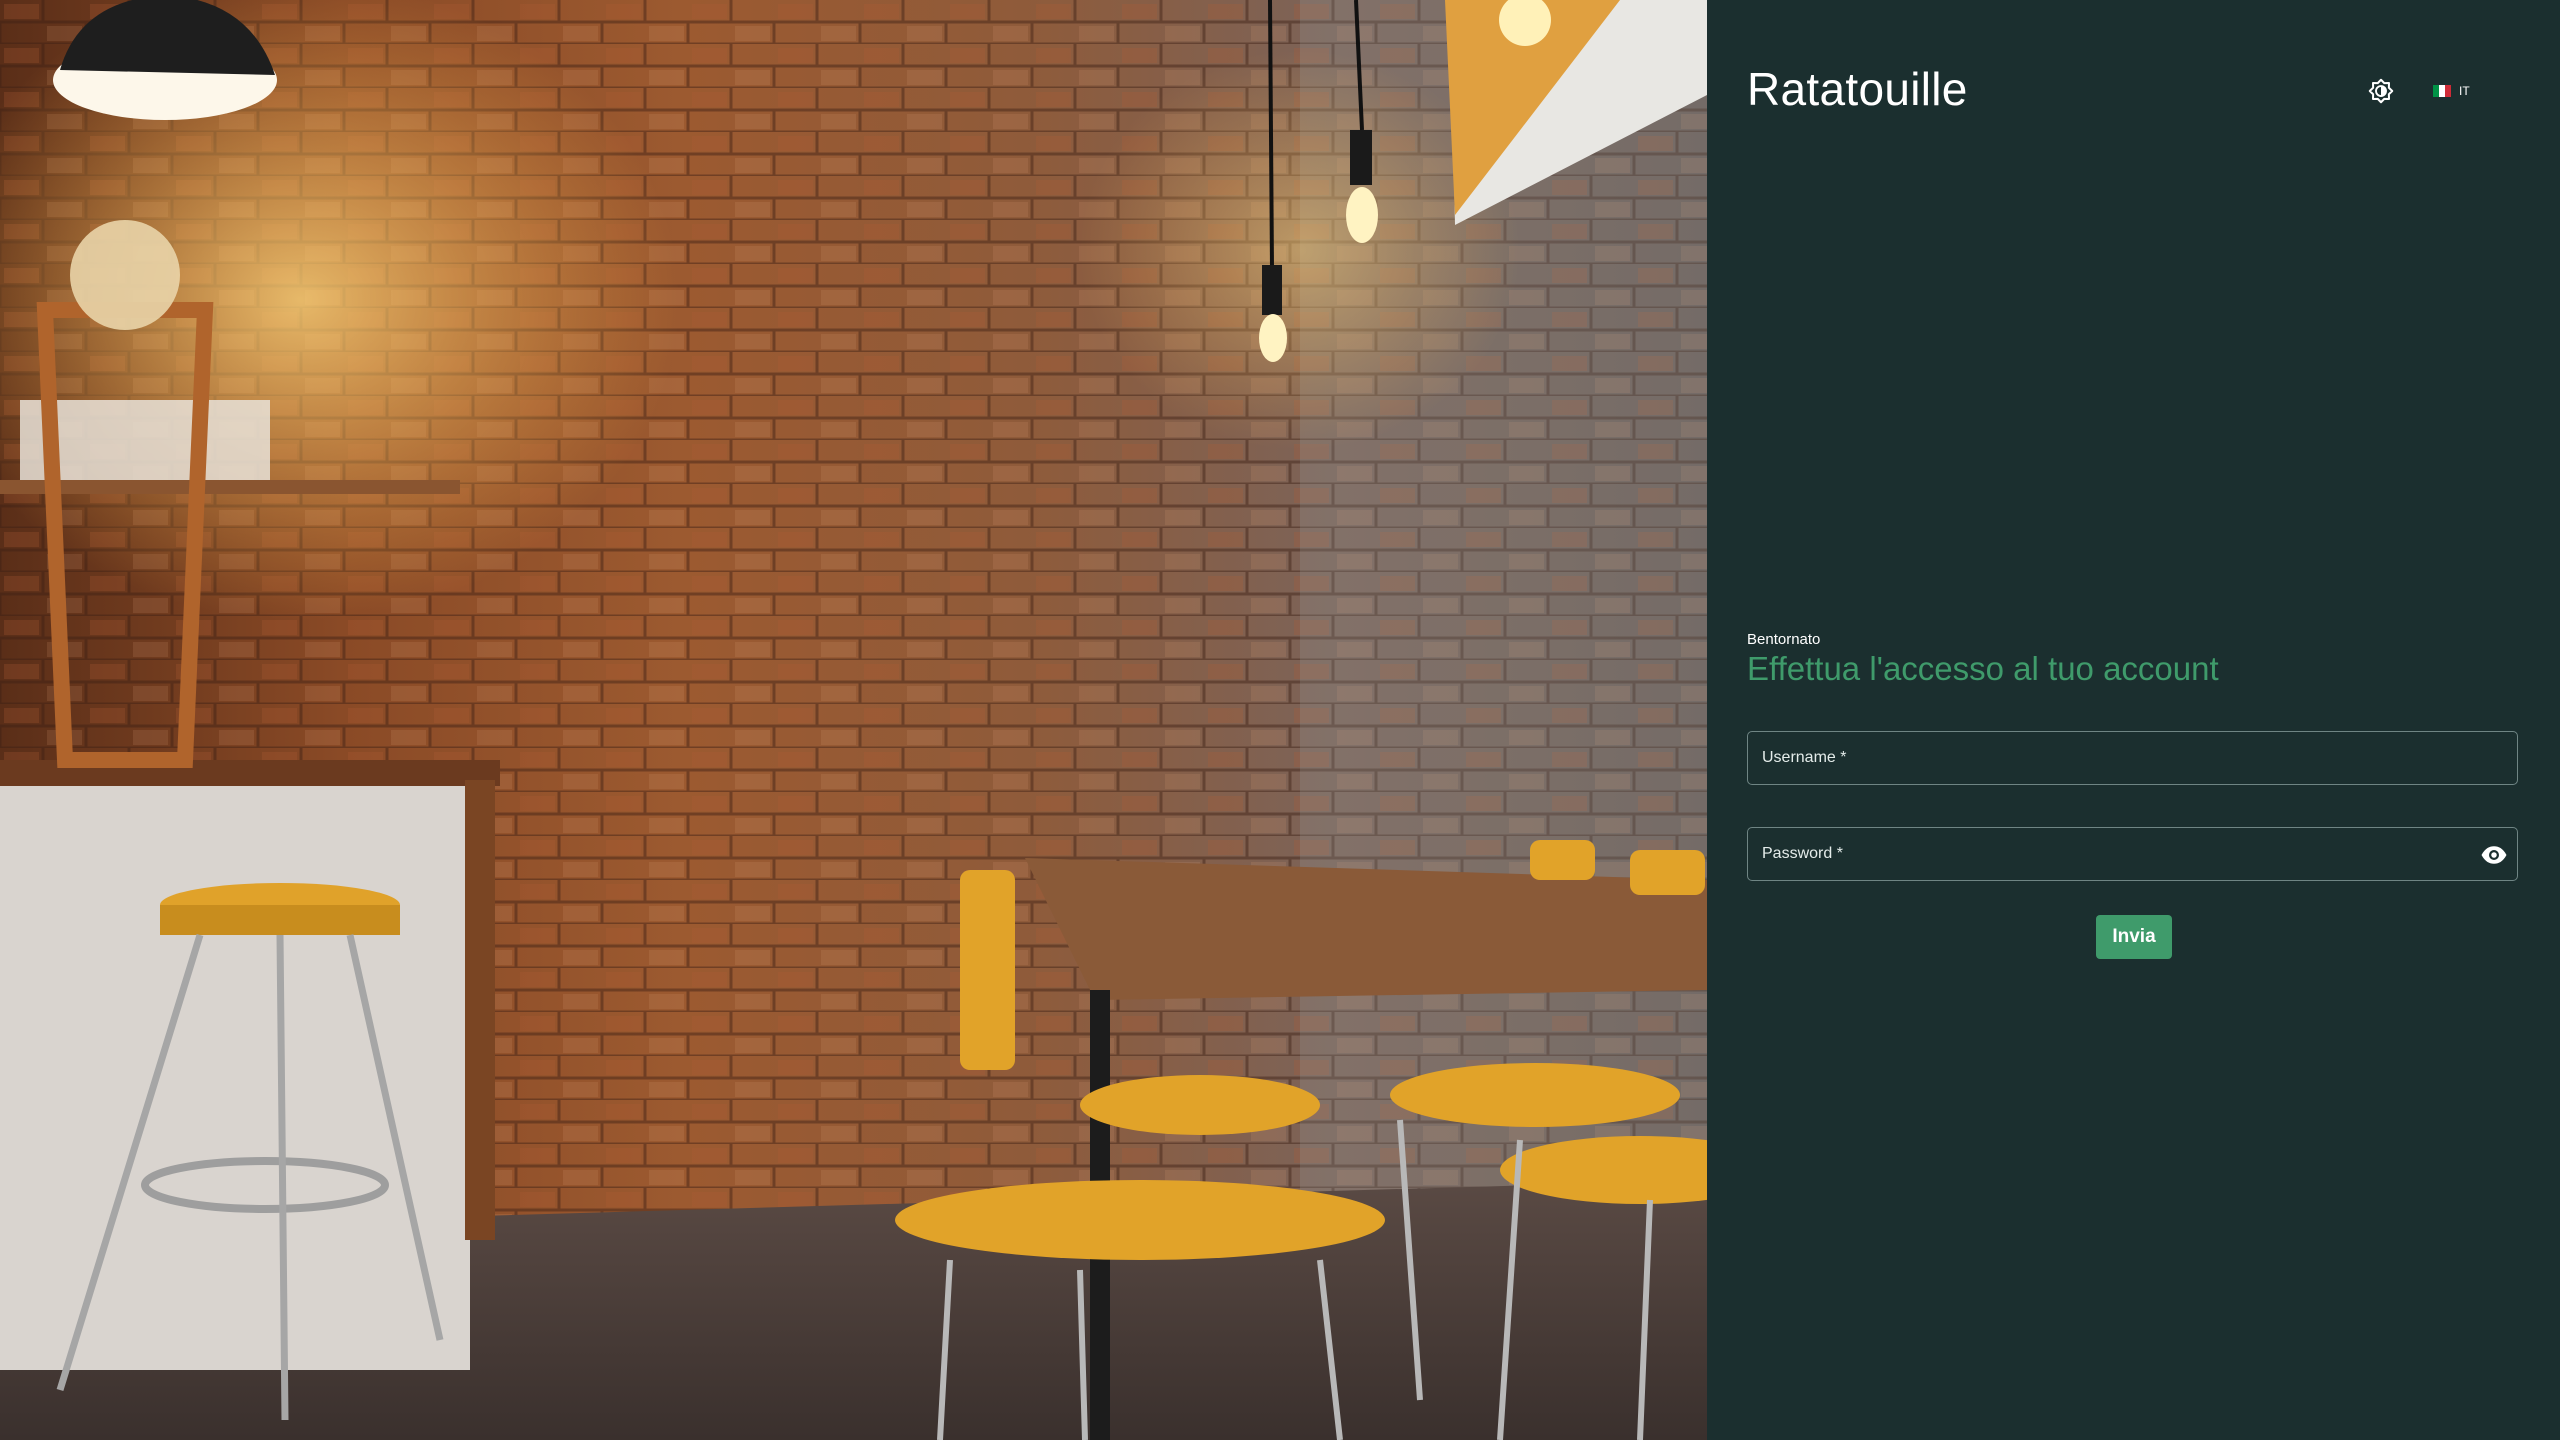 This screenshot has height=1440, width=2560. I want to click on toggle-password-visibility-button, so click(2494, 855).